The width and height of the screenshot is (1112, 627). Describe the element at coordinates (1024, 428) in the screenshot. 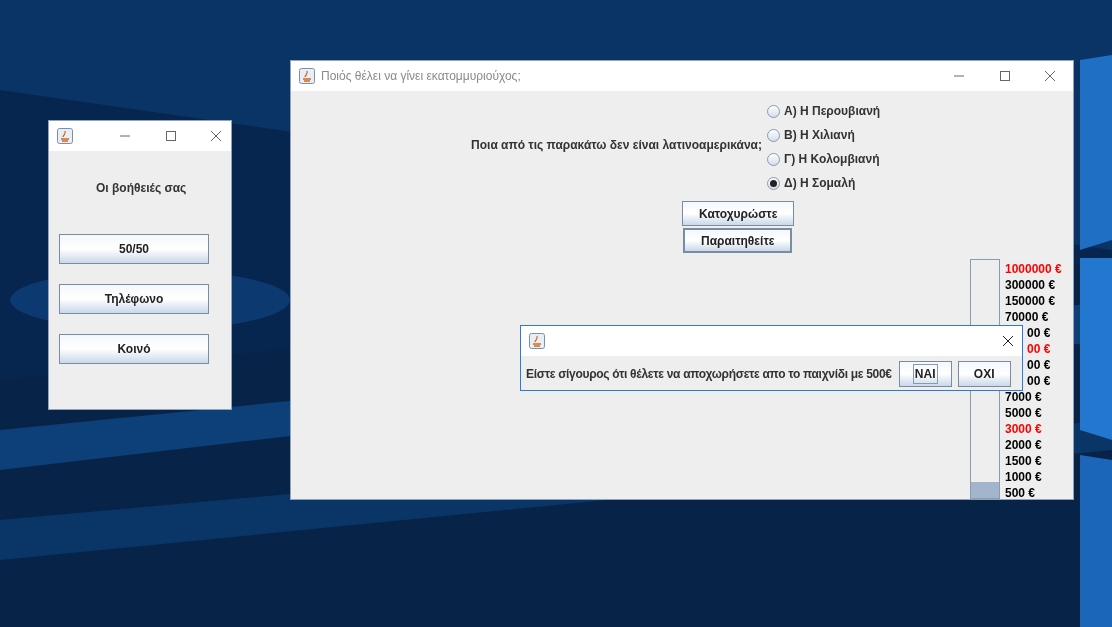

I see `prize-amount: 3000 €` at that location.